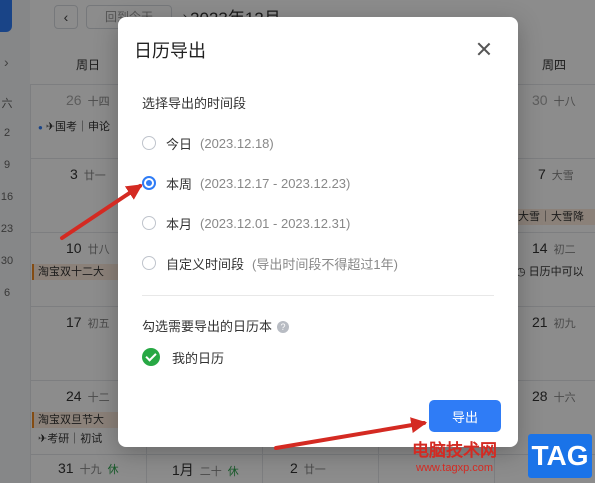 This screenshot has height=483, width=595. What do you see at coordinates (351, 433) in the screenshot?
I see `arrow-to-export` at bounding box center [351, 433].